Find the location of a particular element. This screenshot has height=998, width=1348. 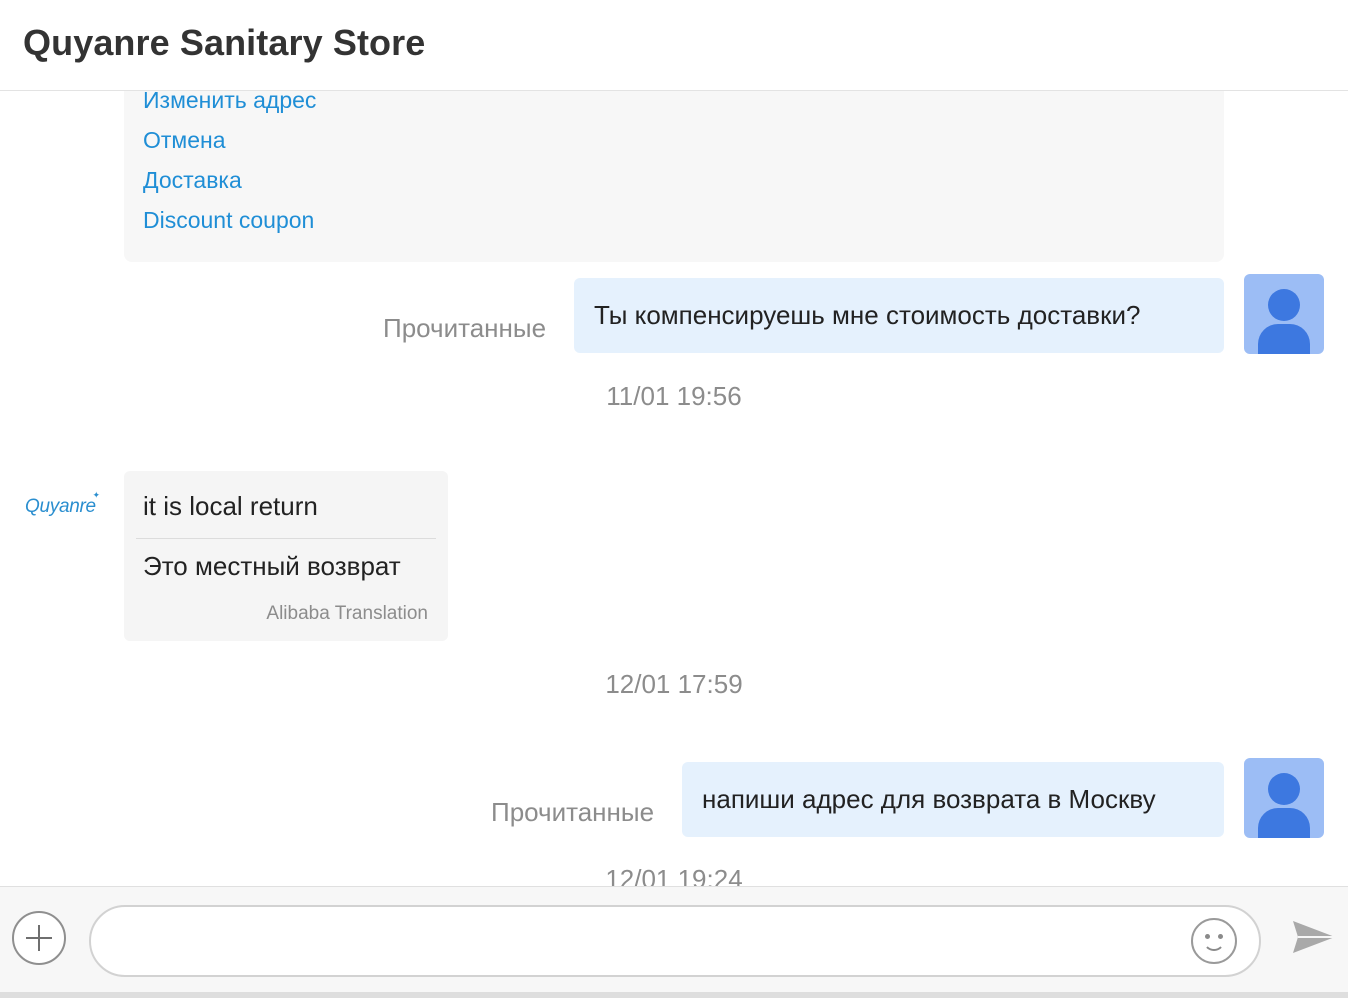

outgoing-message: напиши адрес для возврата в Москву is located at coordinates (953, 799).